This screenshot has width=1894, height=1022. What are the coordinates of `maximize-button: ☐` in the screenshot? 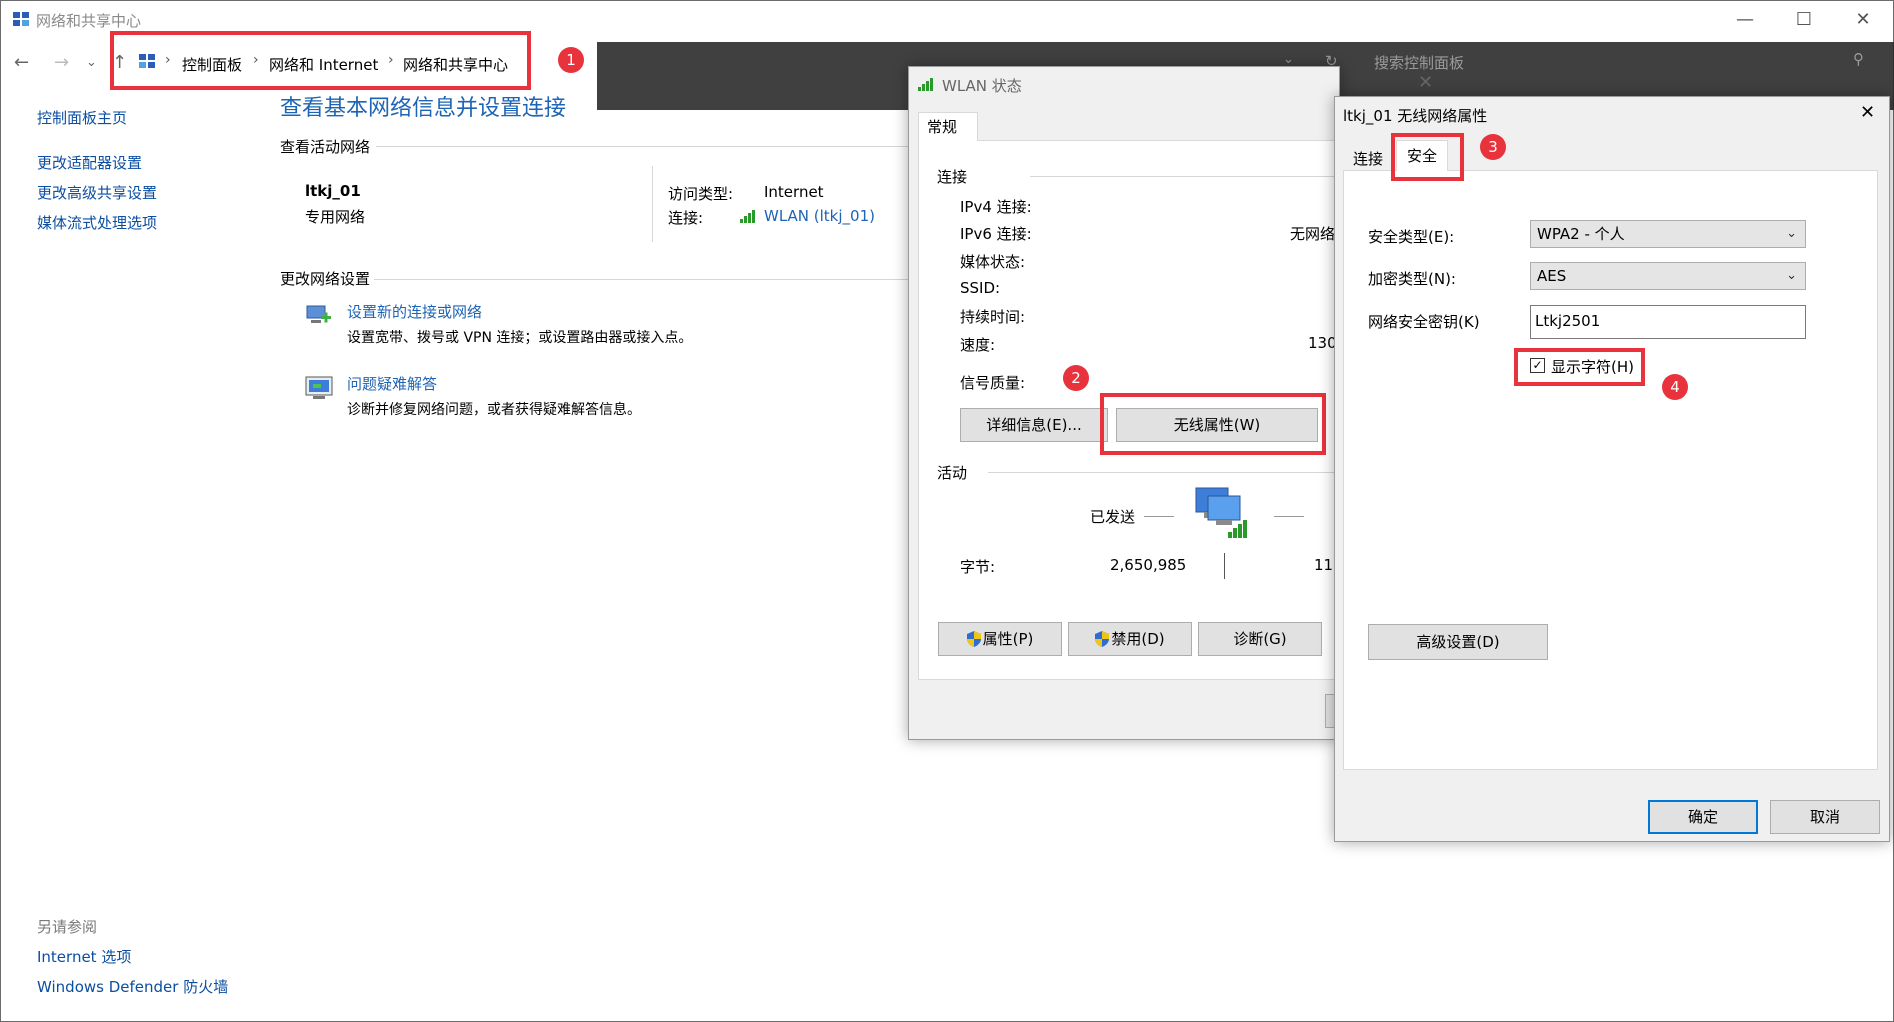 It's located at (1804, 20).